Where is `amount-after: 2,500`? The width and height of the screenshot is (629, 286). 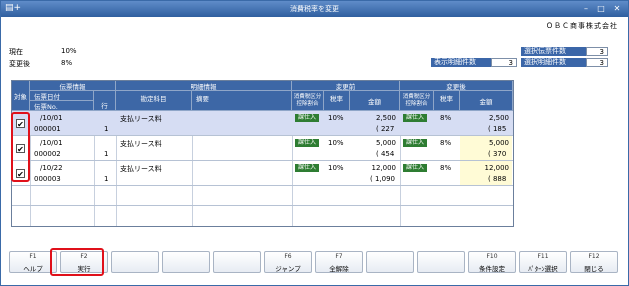 amount-after: 2,500 is located at coordinates (498, 118).